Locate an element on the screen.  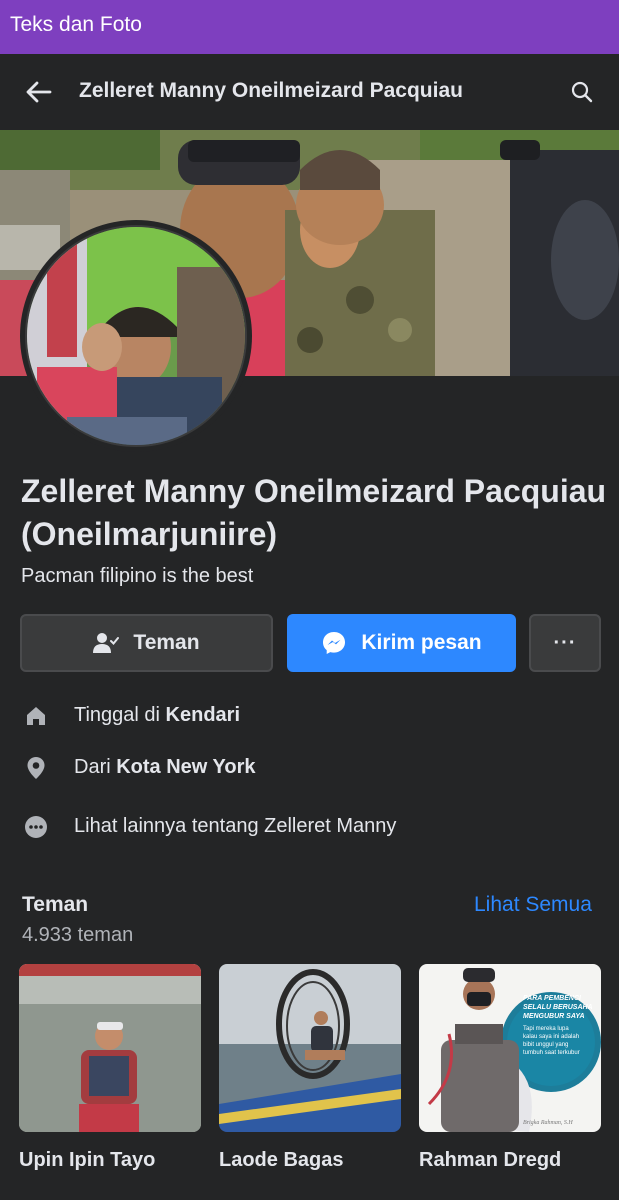
home-icon is located at coordinates (36, 716).